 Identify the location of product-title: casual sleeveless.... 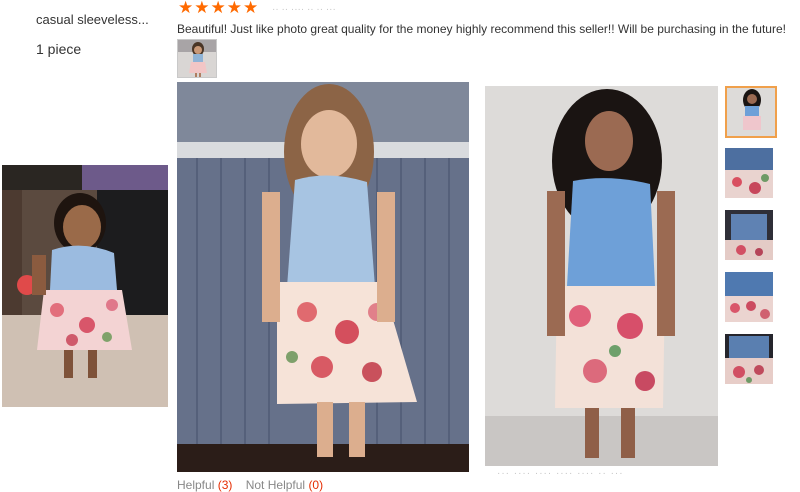
(92, 19).